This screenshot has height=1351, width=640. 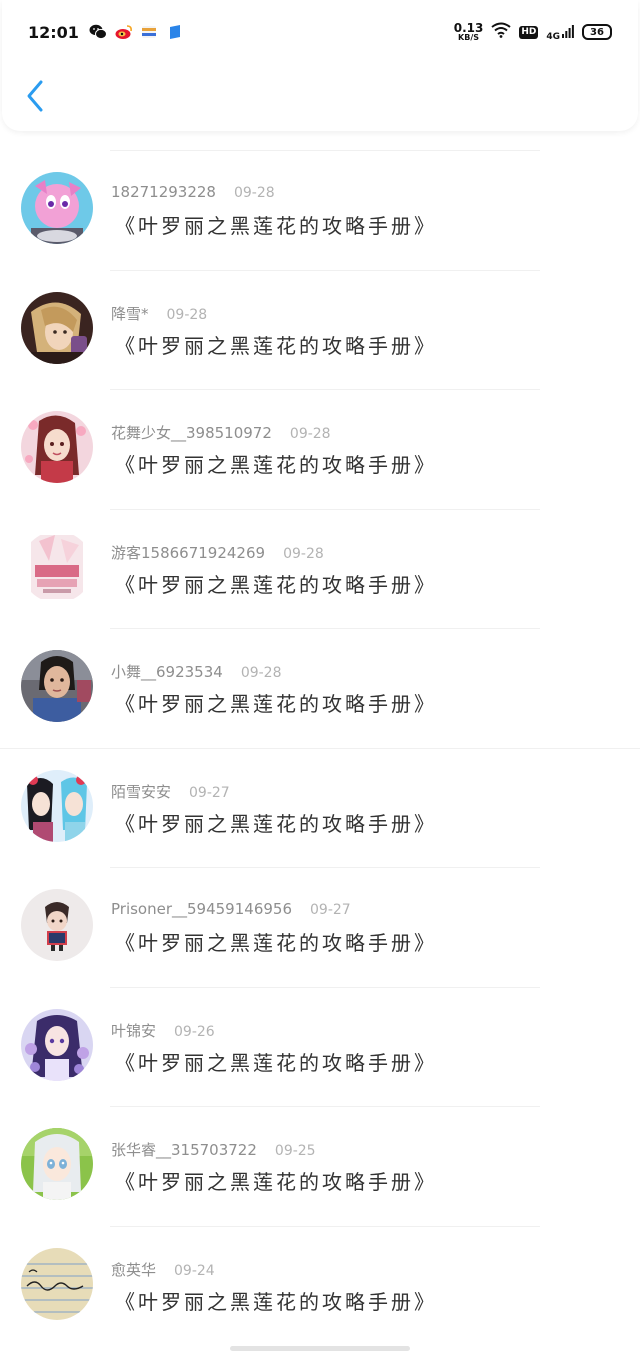 I want to click on item-meta: 张华睿__315703722 09-25, so click(x=213, y=1149).